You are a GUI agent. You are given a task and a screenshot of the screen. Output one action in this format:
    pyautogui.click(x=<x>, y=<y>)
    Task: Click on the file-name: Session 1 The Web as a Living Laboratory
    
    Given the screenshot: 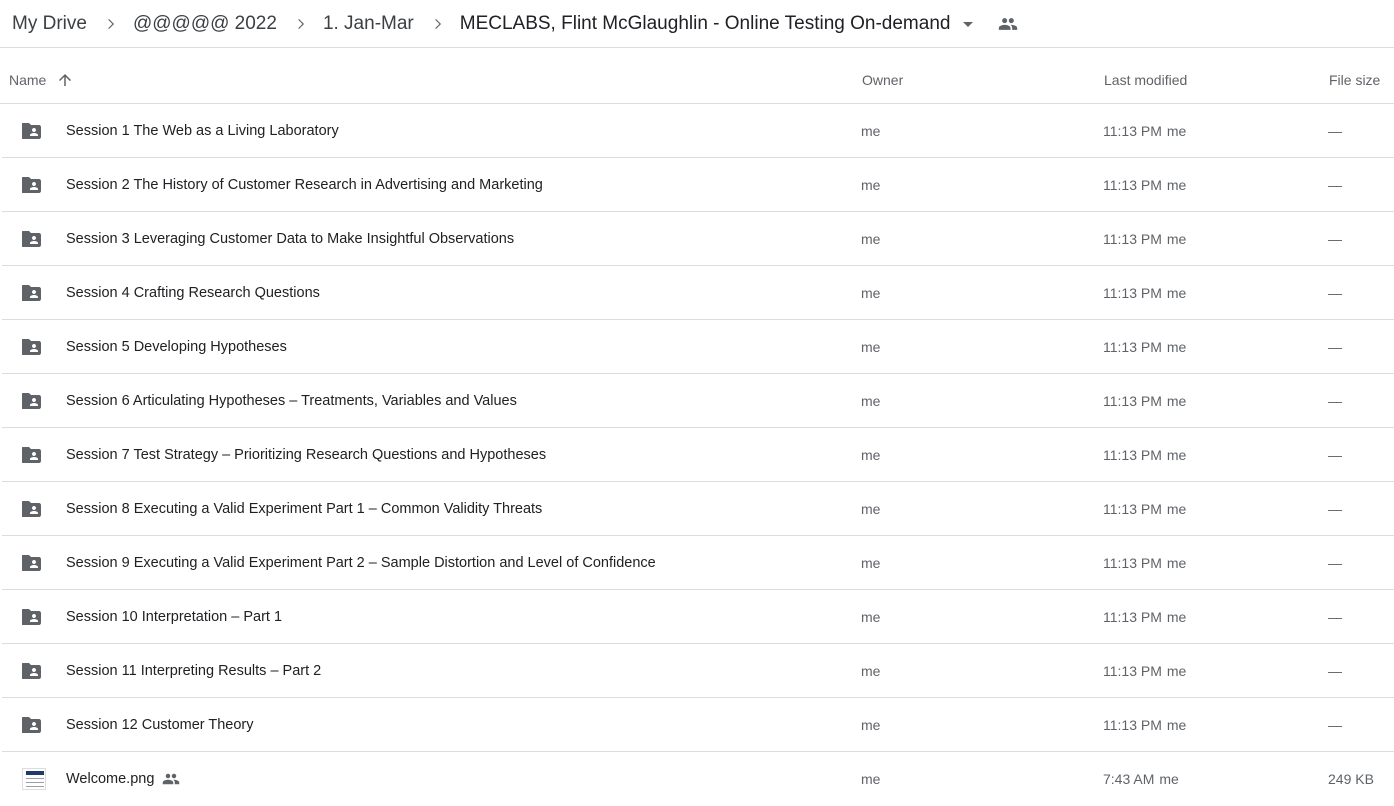 What is the action you would take?
    pyautogui.click(x=202, y=130)
    